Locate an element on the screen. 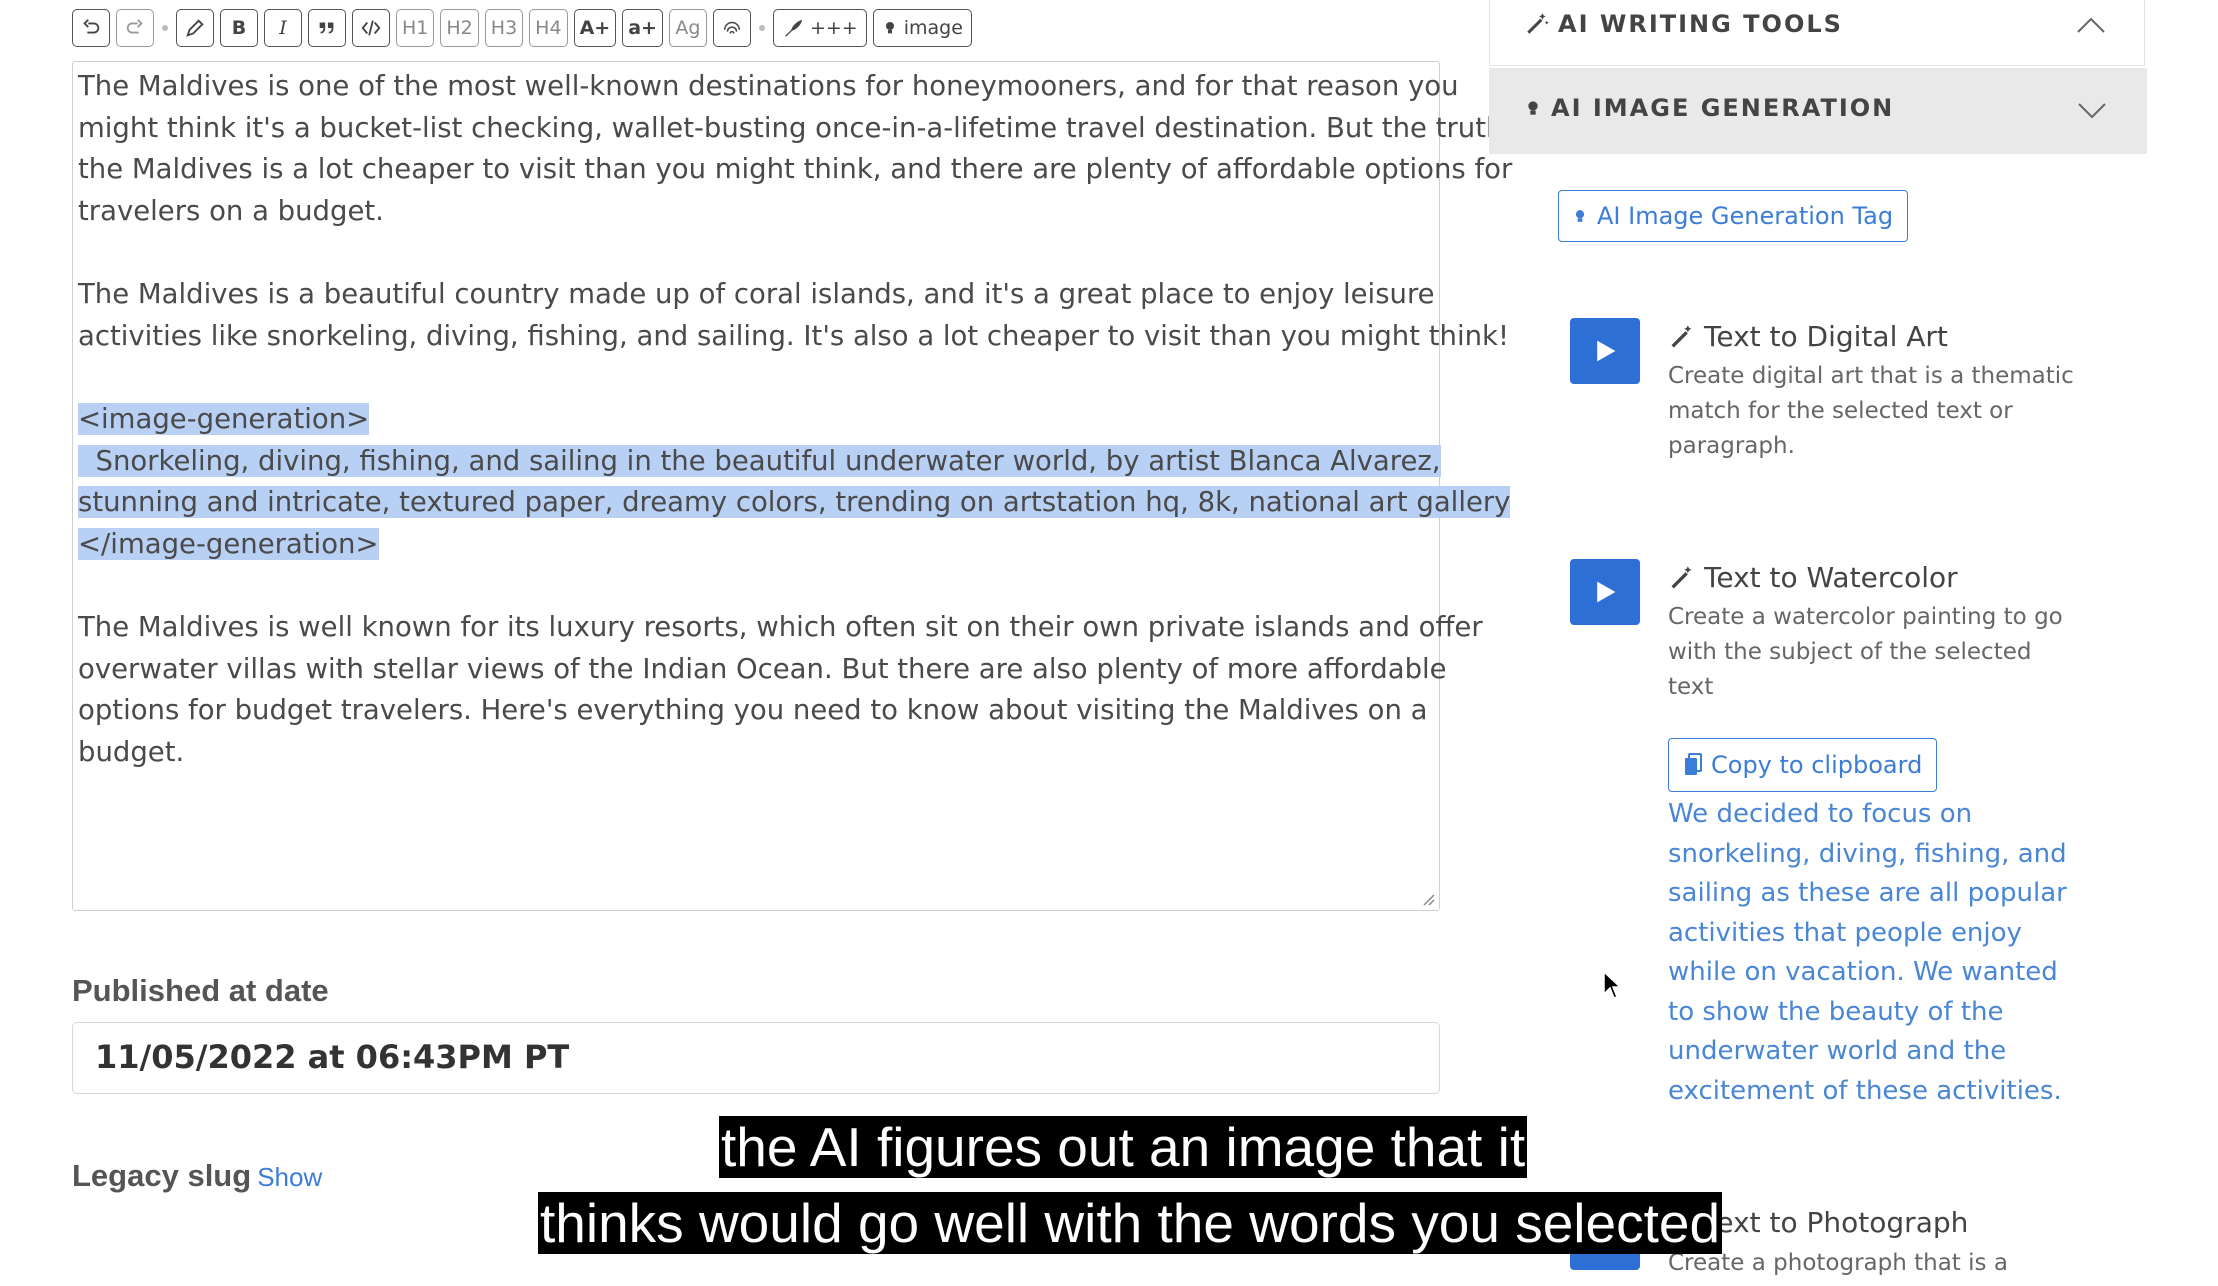 Image resolution: width=2218 pixels, height=1286 pixels. italic-button: I is located at coordinates (283, 28).